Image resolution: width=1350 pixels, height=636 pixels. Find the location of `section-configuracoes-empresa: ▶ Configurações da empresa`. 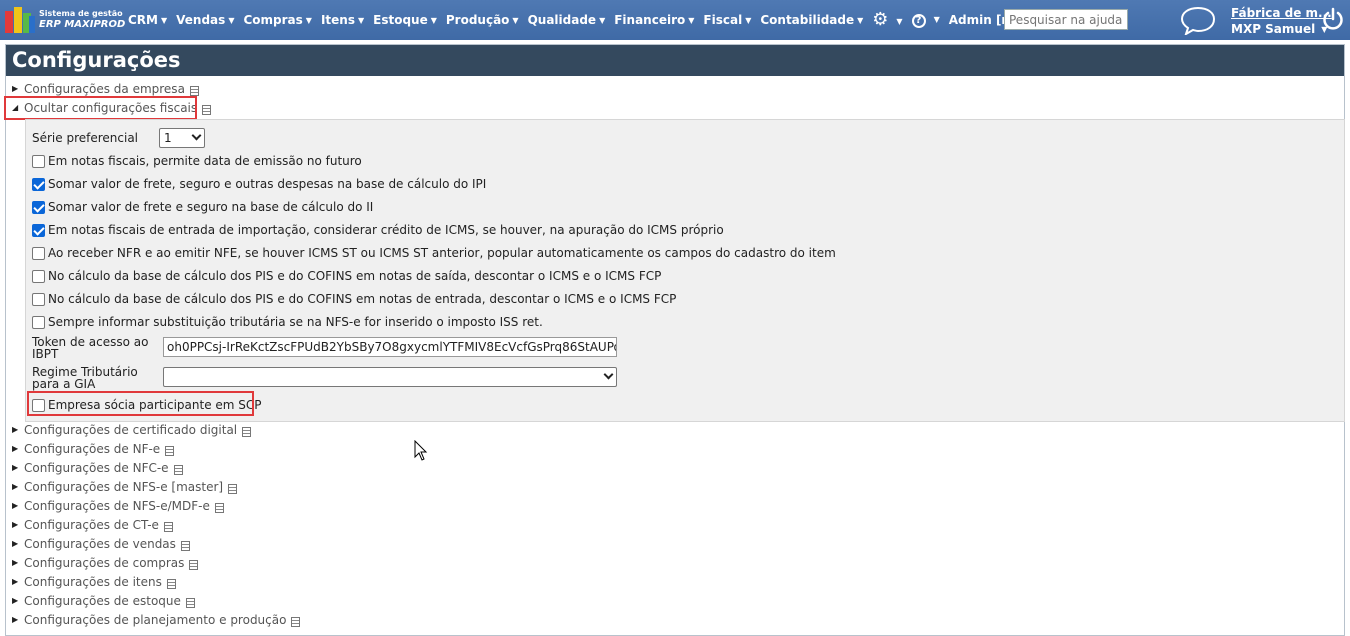

section-configuracoes-empresa: ▶ Configurações da empresa is located at coordinates (105, 88).